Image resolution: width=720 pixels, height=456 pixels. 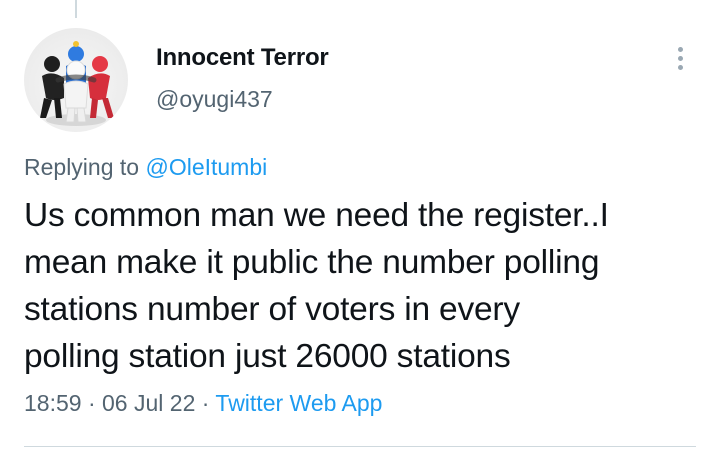 I want to click on reply-context: Replying to @OleItumbi, so click(x=145, y=167).